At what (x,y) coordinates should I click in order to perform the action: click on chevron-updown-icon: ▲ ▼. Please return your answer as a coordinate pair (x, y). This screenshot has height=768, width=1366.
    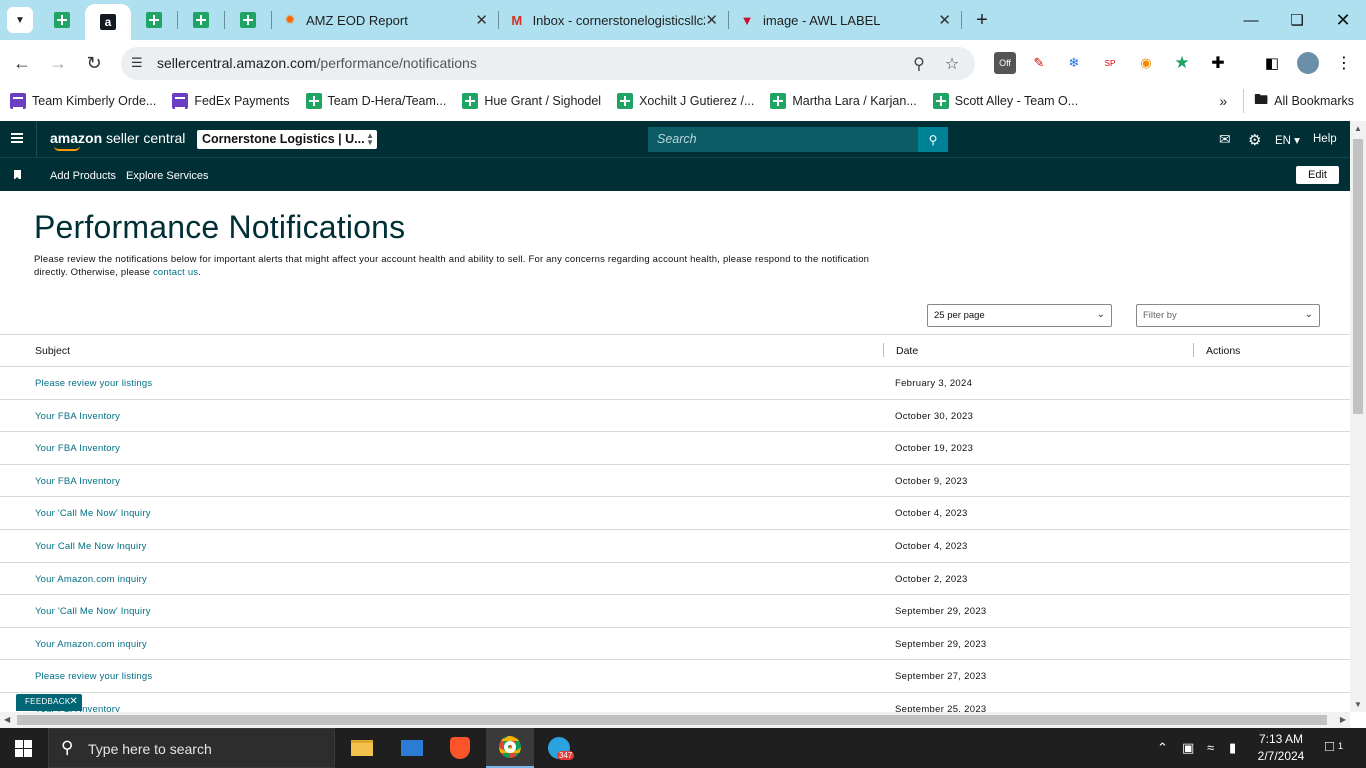
    Looking at the image, I should click on (370, 139).